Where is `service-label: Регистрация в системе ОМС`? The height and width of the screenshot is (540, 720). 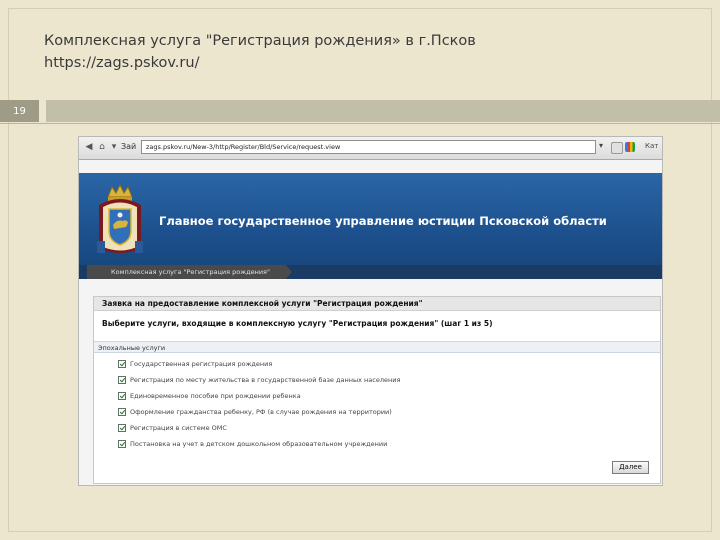
service-label: Регистрация в системе ОМС is located at coordinates (178, 428).